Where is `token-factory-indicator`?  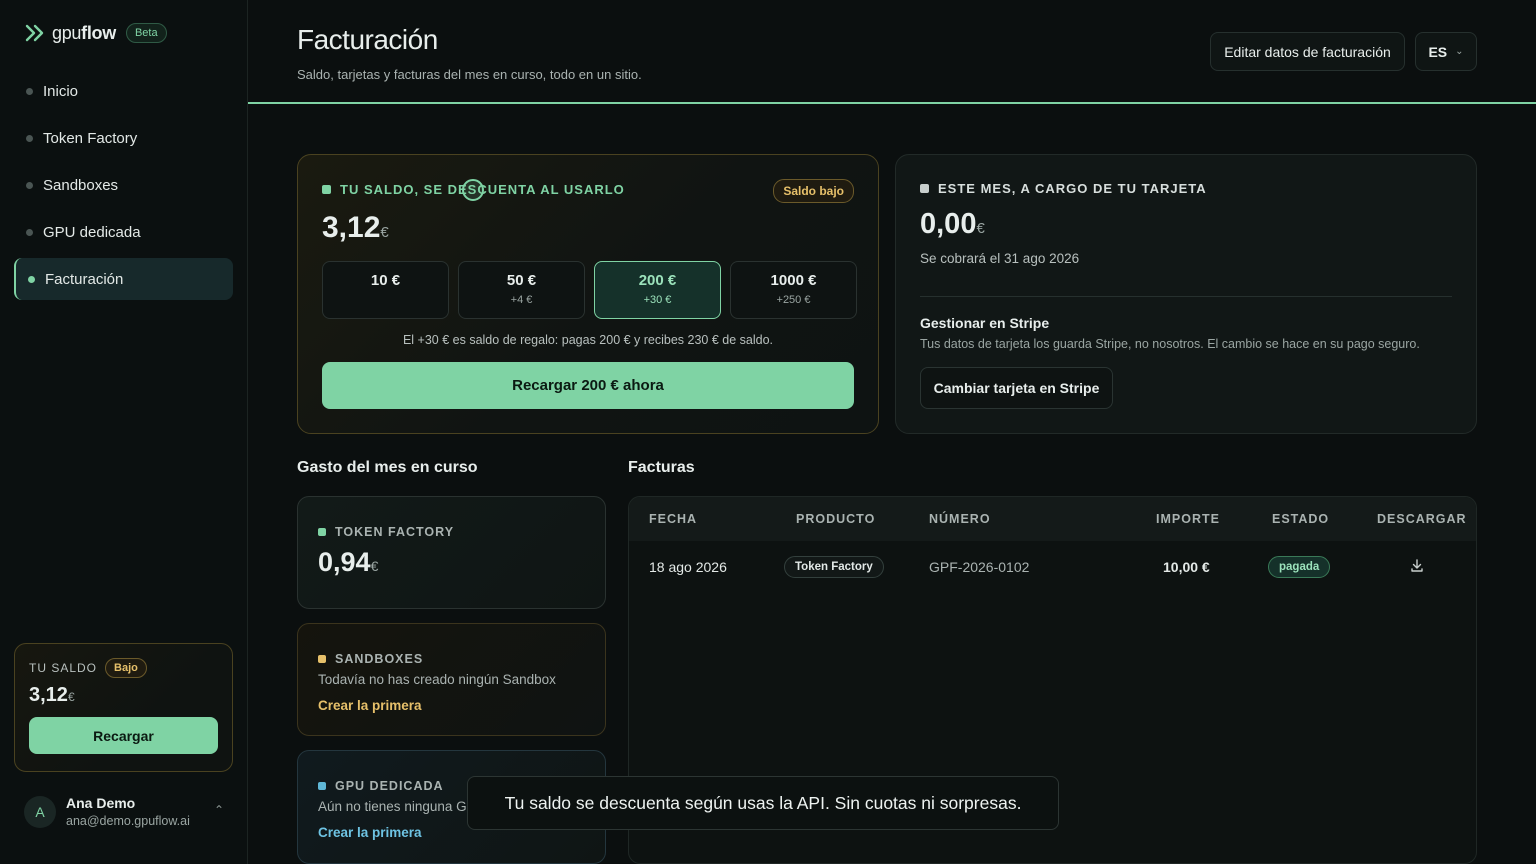 token-factory-indicator is located at coordinates (322, 532).